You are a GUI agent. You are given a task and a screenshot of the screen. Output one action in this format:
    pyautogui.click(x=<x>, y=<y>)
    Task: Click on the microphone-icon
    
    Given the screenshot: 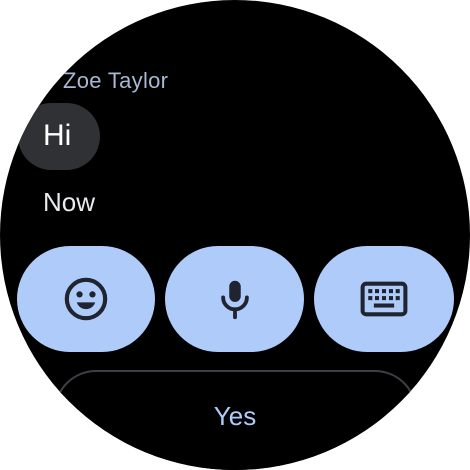 What is the action you would take?
    pyautogui.click(x=234, y=300)
    